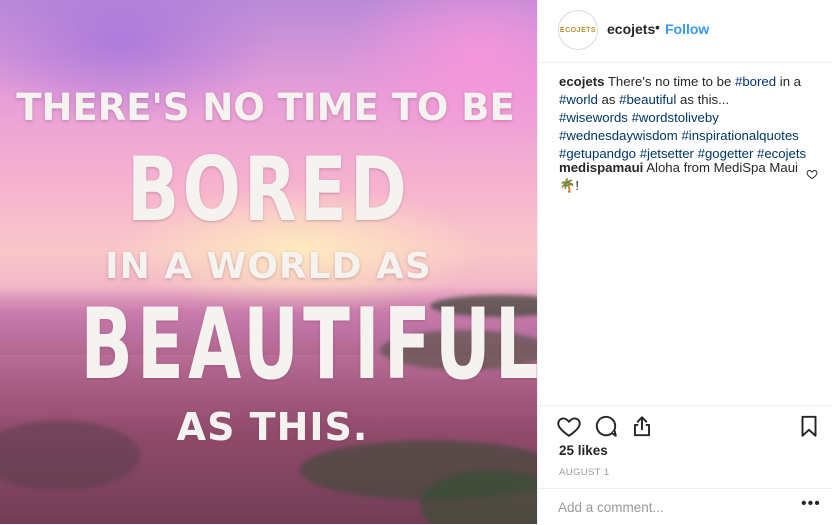  Describe the element at coordinates (569, 426) in the screenshot. I see `heart-icon` at that location.